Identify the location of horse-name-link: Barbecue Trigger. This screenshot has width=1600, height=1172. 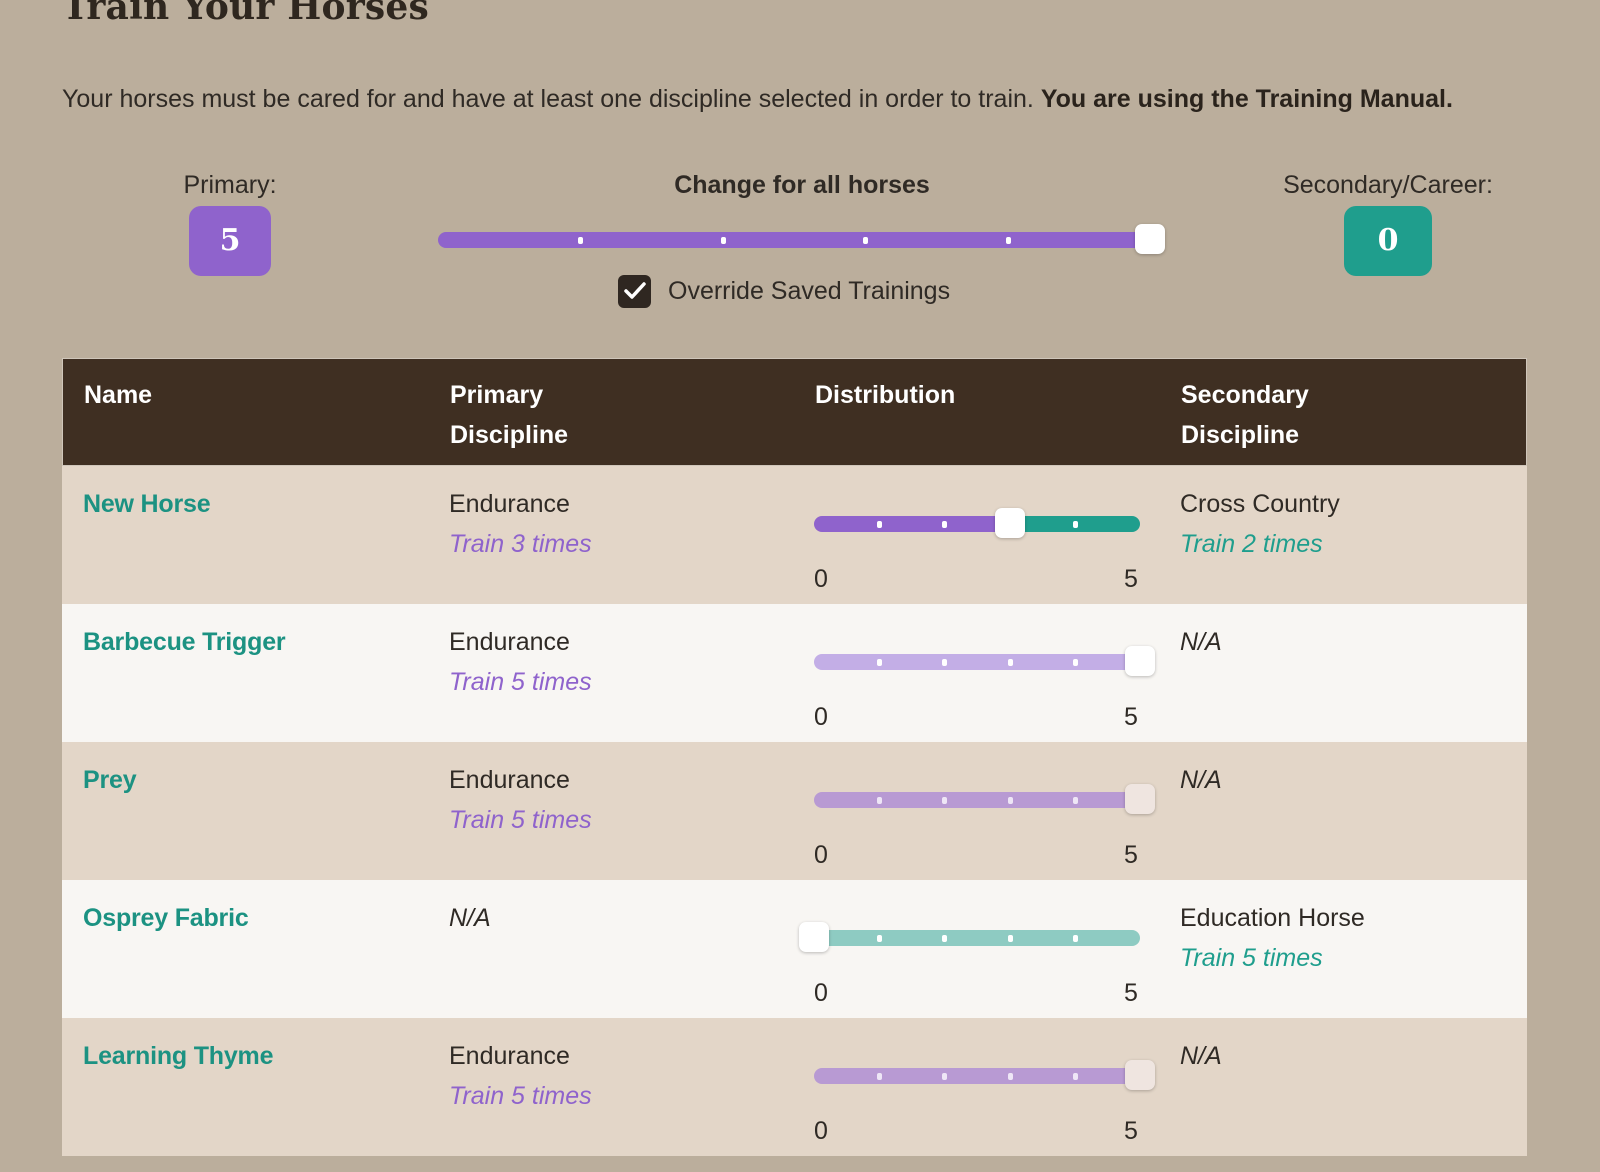
(184, 642).